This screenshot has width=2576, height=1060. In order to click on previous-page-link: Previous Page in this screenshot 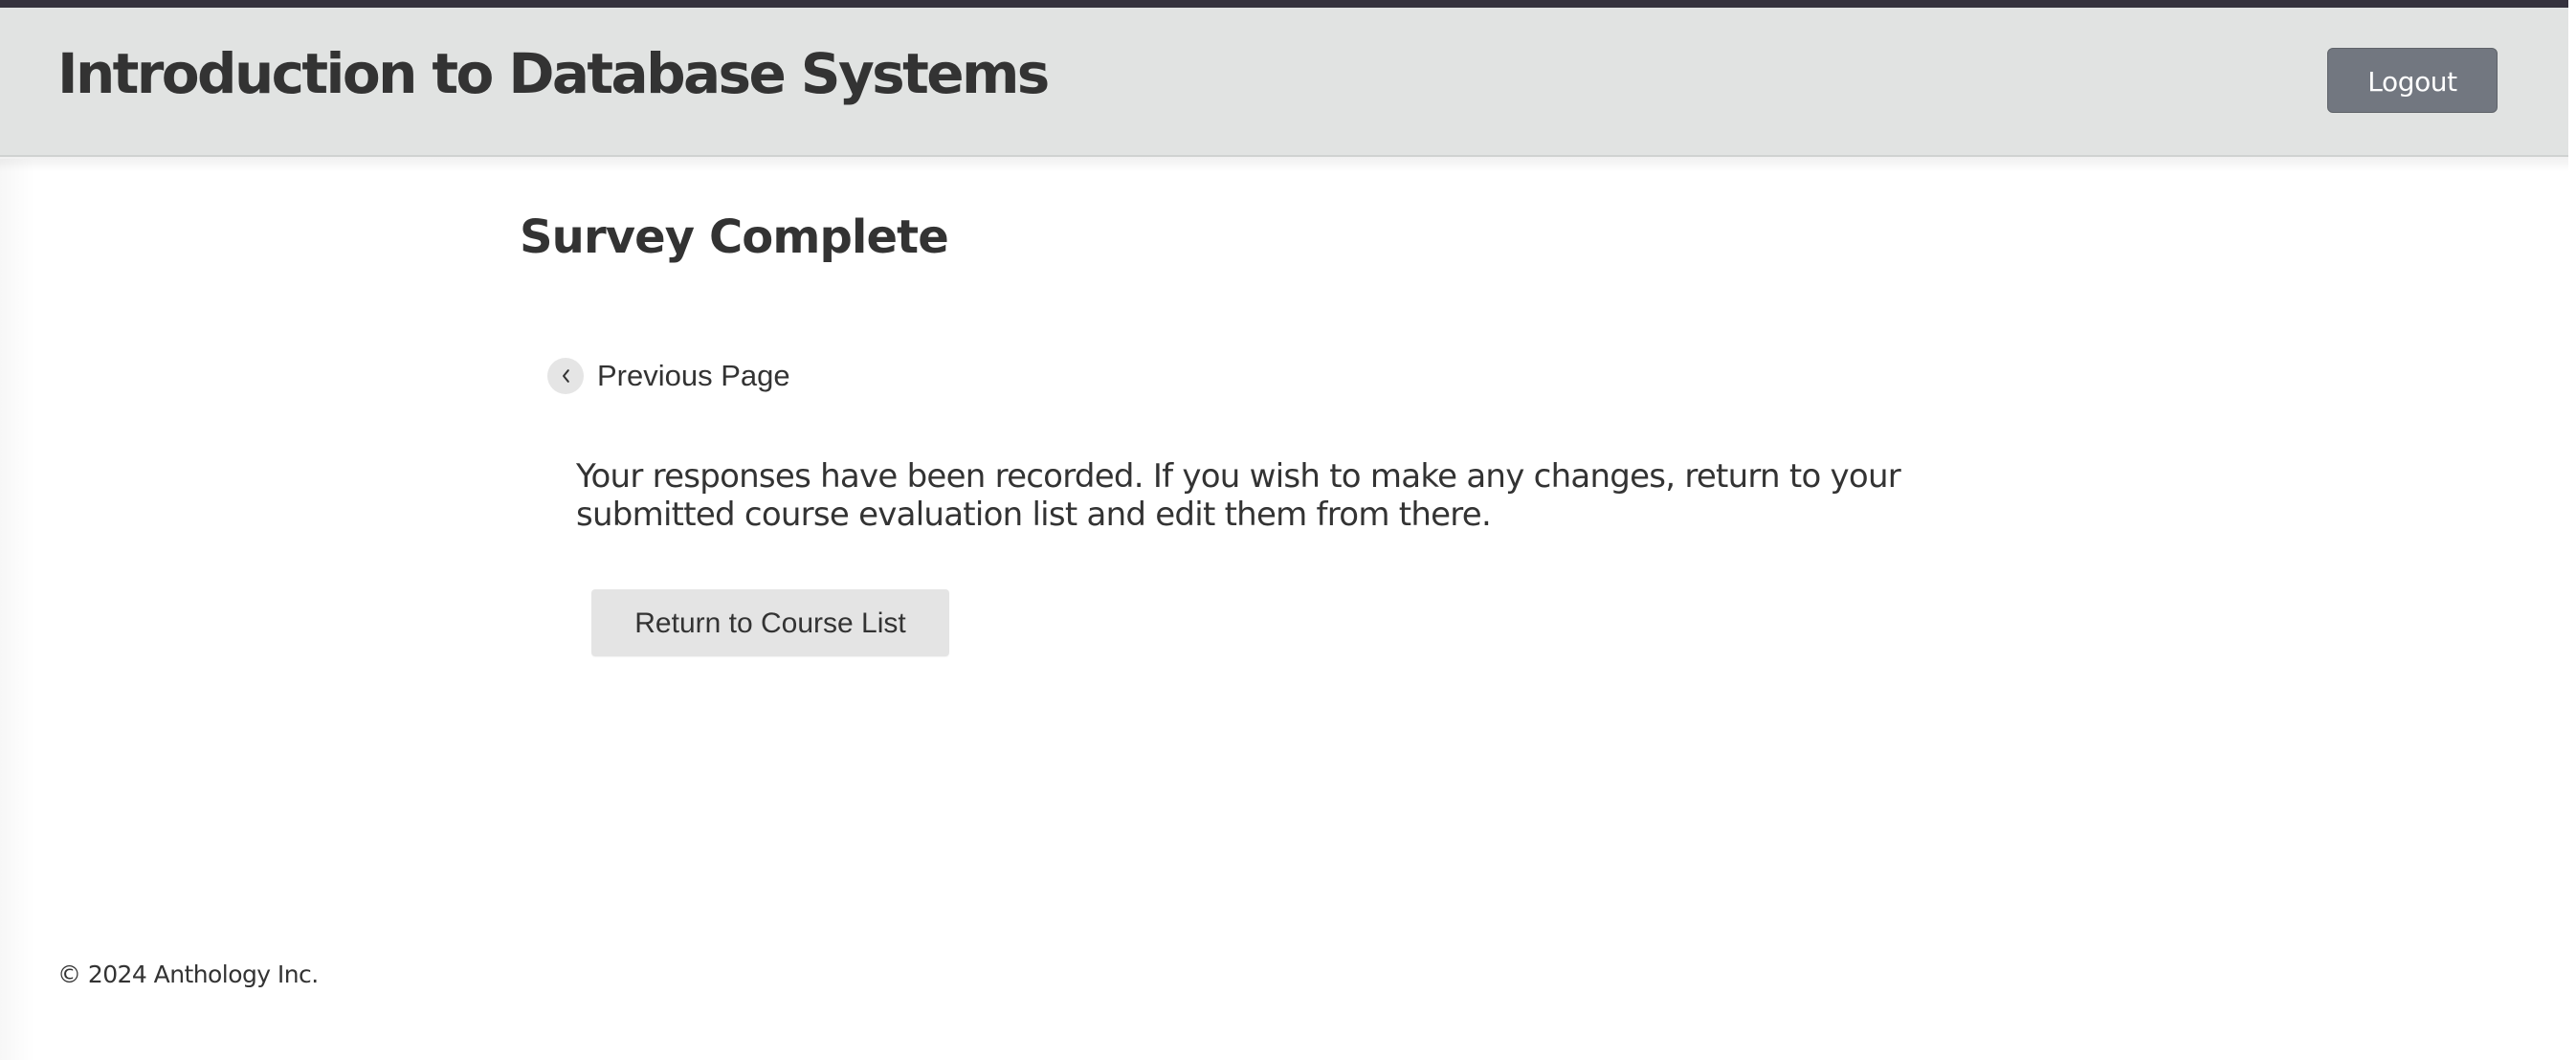, I will do `click(668, 376)`.